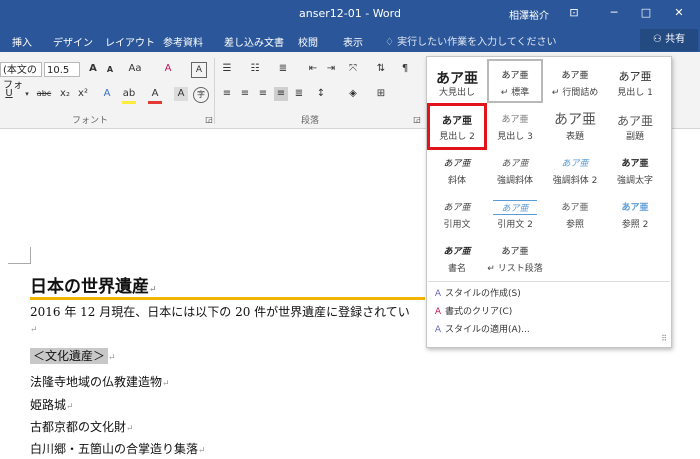 This screenshot has height=459, width=700. I want to click on heading-underline, so click(227, 298).